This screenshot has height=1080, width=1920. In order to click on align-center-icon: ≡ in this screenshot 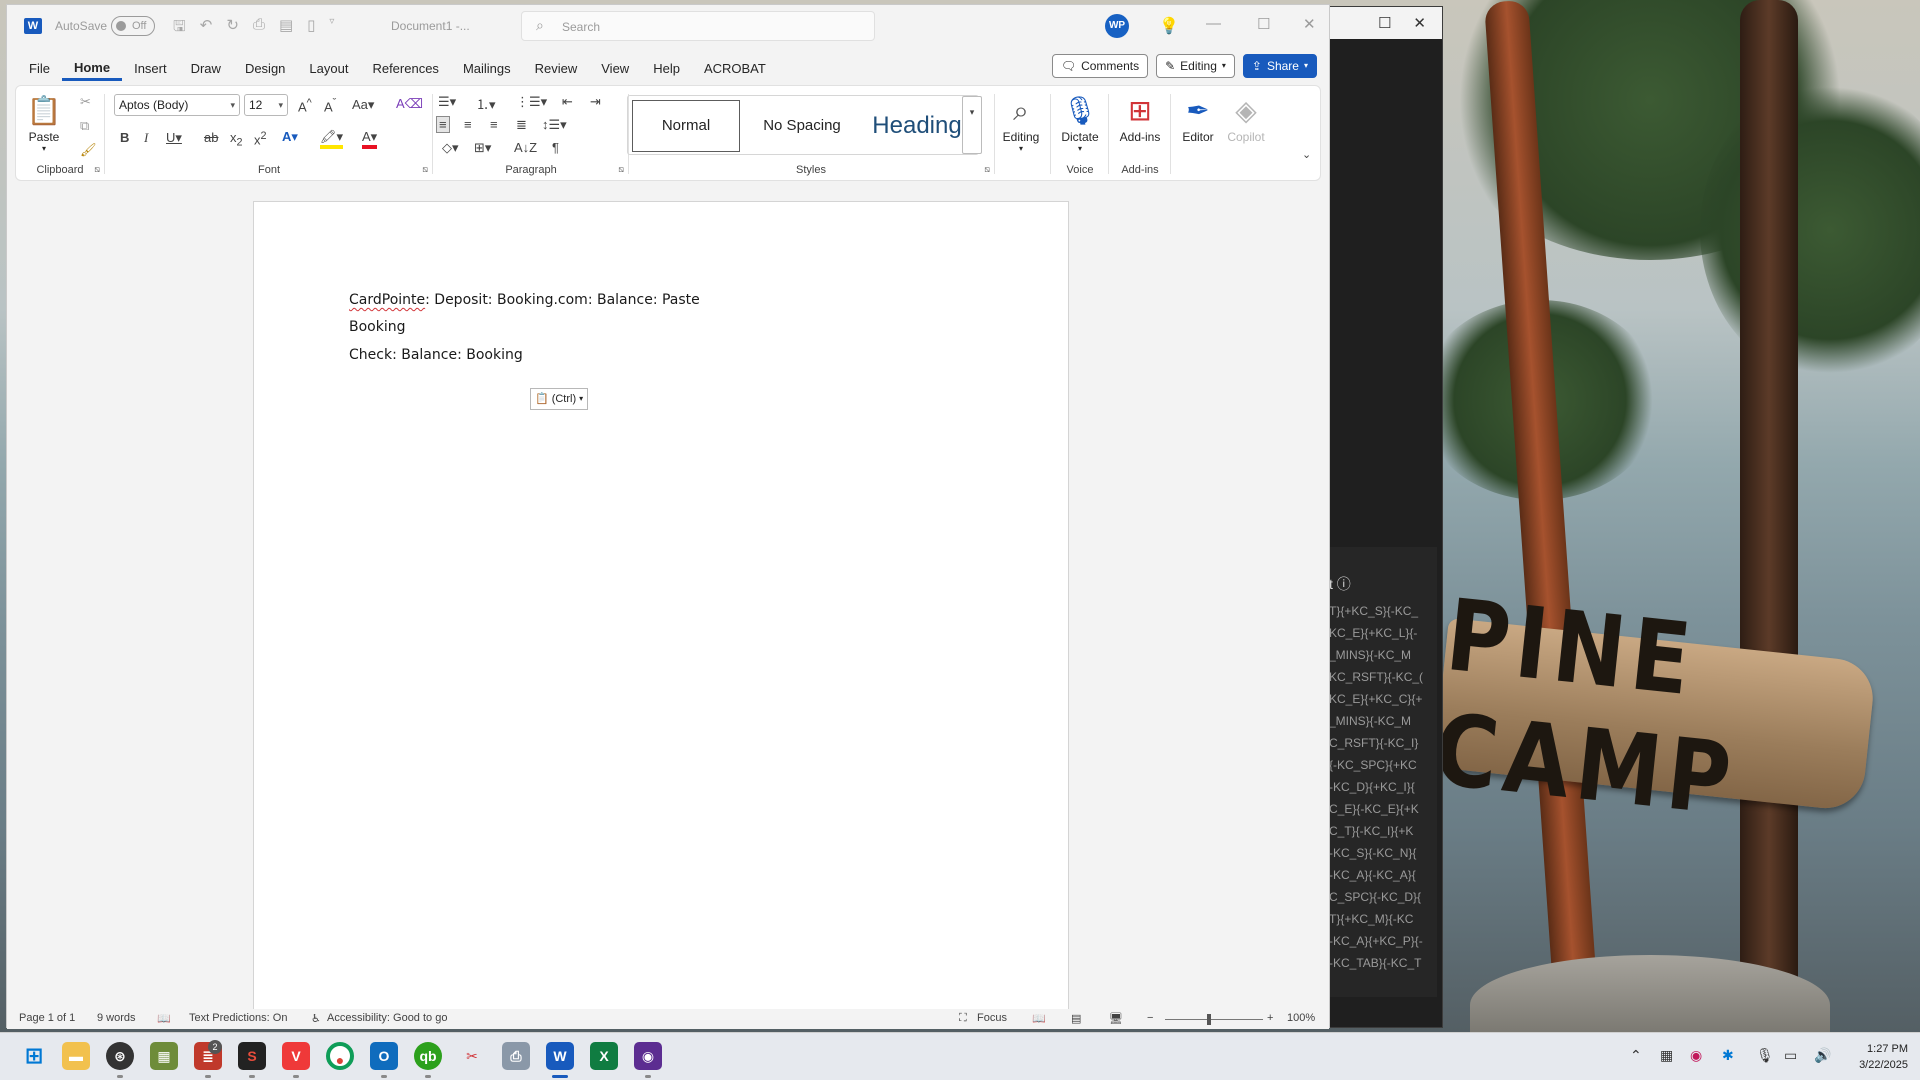, I will do `click(468, 124)`.